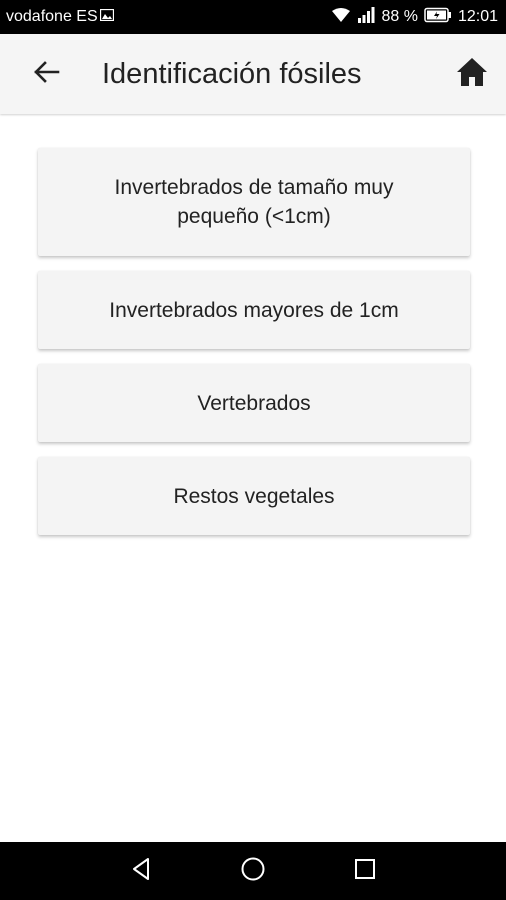 The height and width of the screenshot is (900, 506). I want to click on app-bar: Identificación fósiles, so click(253, 74).